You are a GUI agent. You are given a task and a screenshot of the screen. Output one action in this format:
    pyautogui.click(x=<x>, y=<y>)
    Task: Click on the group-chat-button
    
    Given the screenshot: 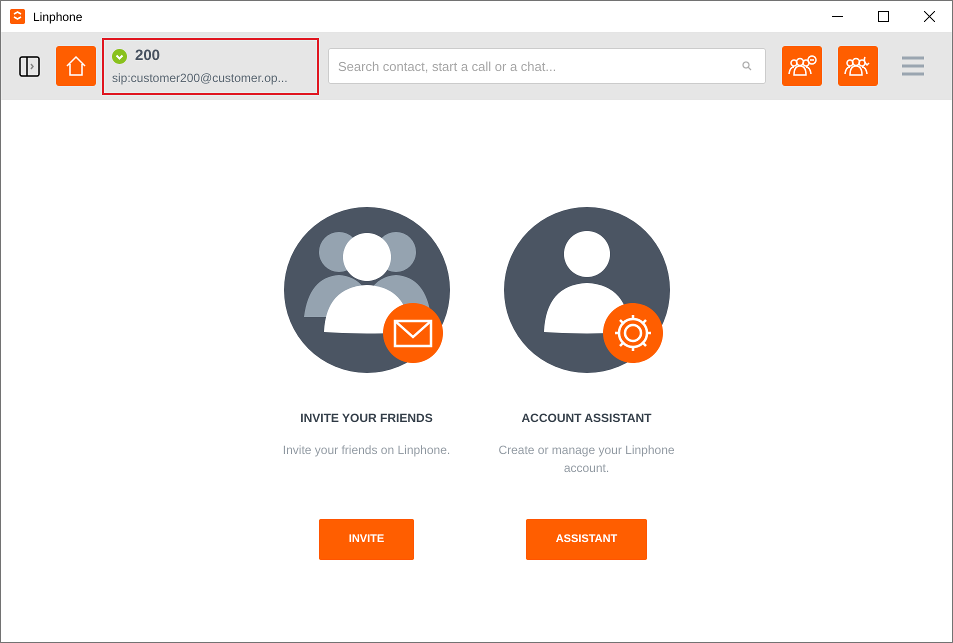 What is the action you would take?
    pyautogui.click(x=802, y=66)
    